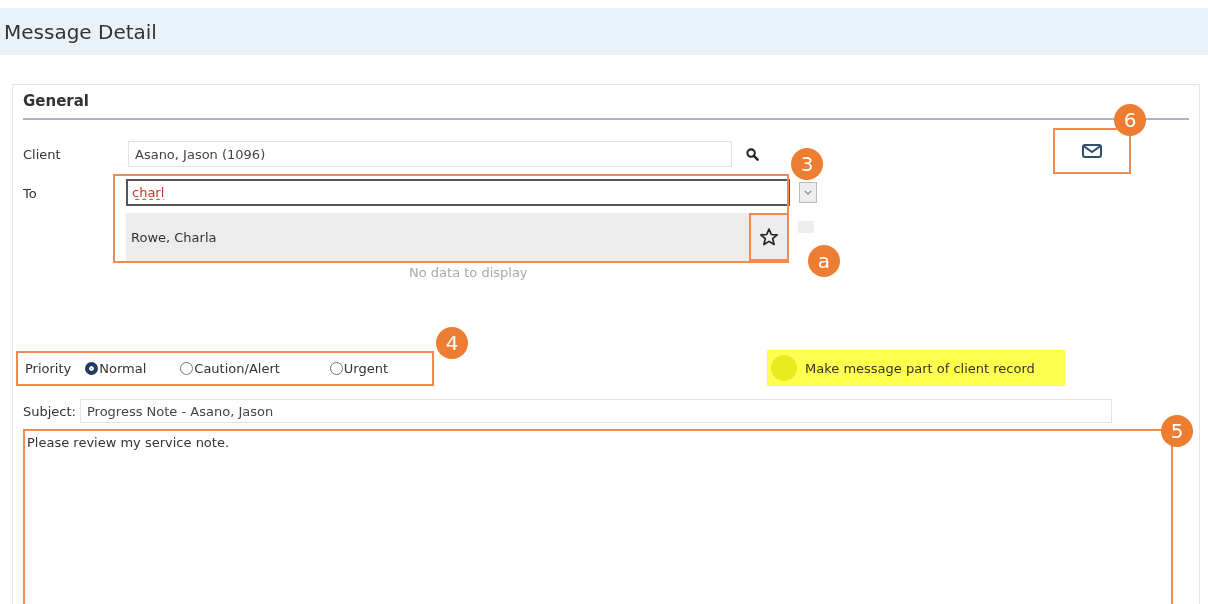 This screenshot has height=604, width=1208. What do you see at coordinates (128, 442) in the screenshot?
I see `message-text: Please review my service note.` at bounding box center [128, 442].